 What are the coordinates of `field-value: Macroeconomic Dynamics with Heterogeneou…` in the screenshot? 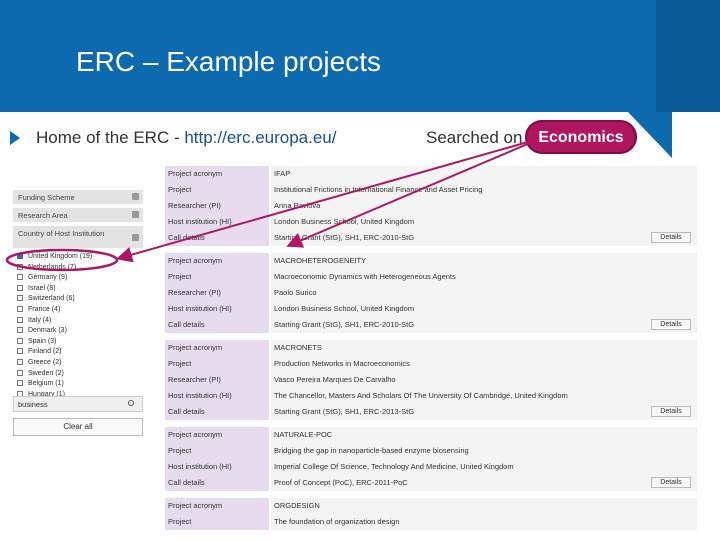 It's located at (365, 276).